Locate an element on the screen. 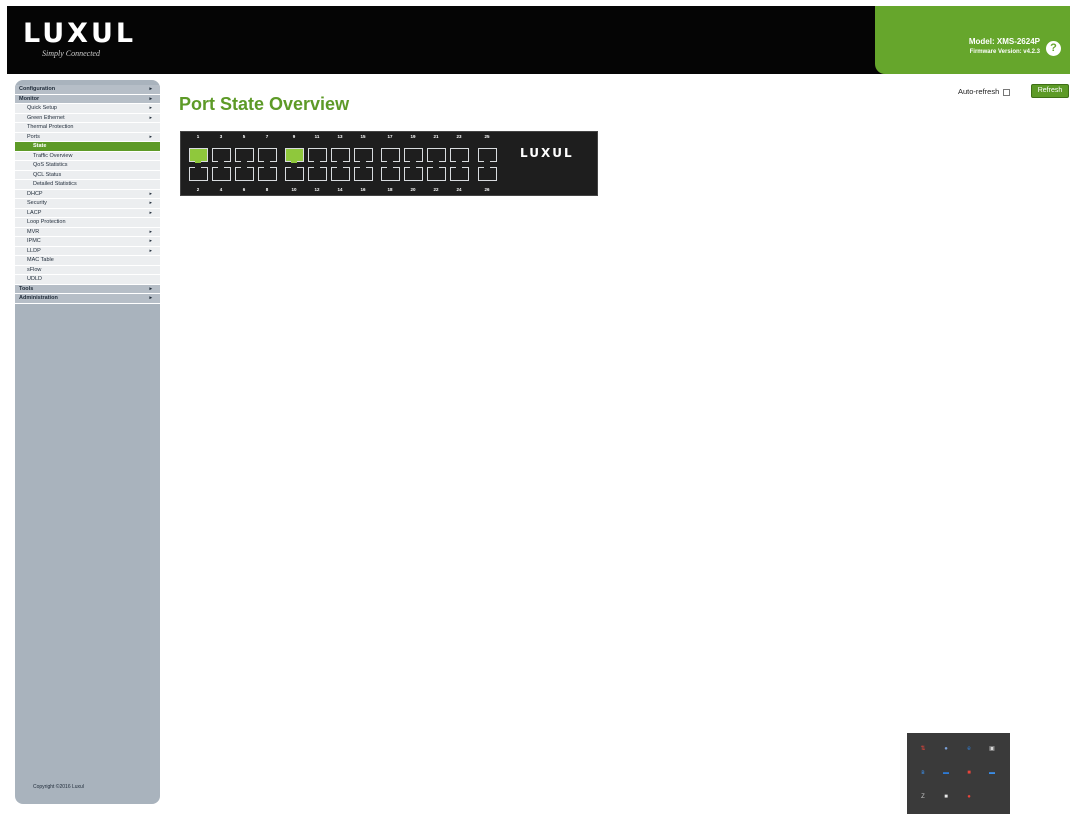 The width and height of the screenshot is (1074, 814). port-number: 22 is located at coordinates (436, 189).